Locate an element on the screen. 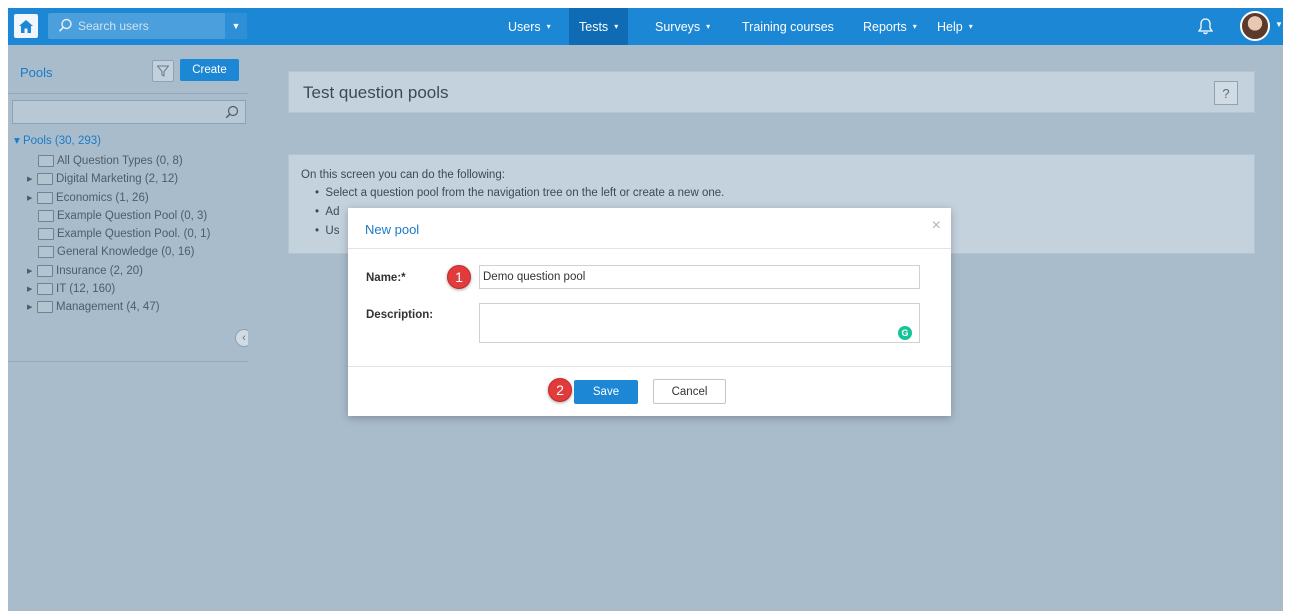  user-search: ▼ is located at coordinates (147, 26).